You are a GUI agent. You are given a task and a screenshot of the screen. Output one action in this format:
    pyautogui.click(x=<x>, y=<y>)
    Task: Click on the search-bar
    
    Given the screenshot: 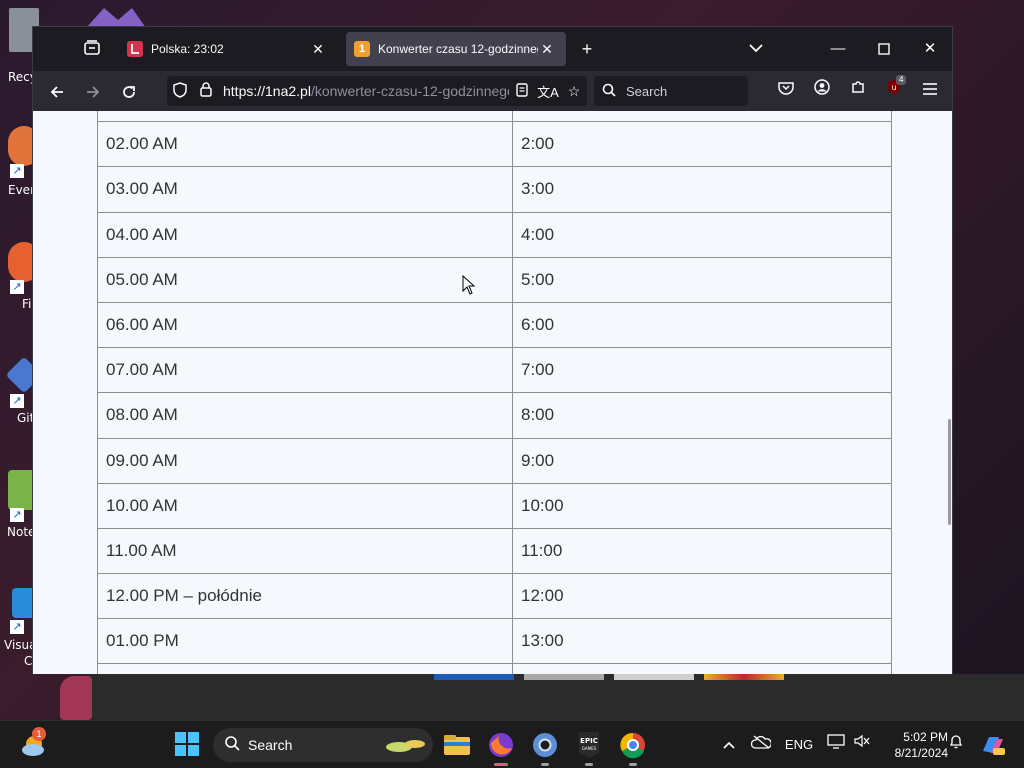 What is the action you would take?
    pyautogui.click(x=671, y=91)
    